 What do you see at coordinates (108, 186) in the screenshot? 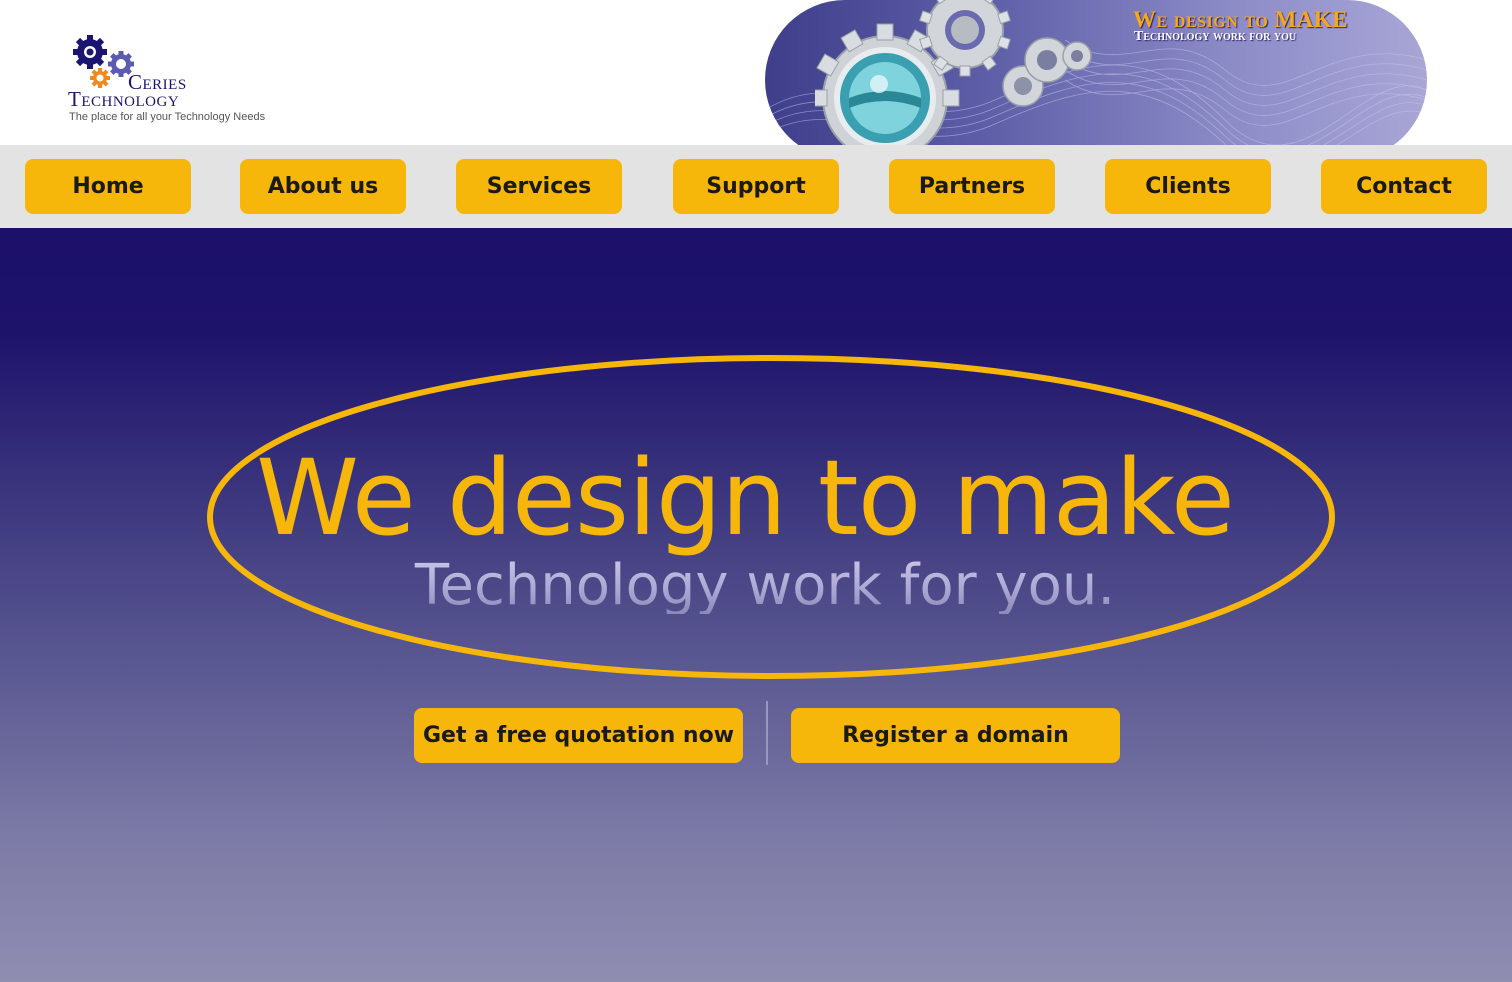
I see `nav-home-button: Home` at bounding box center [108, 186].